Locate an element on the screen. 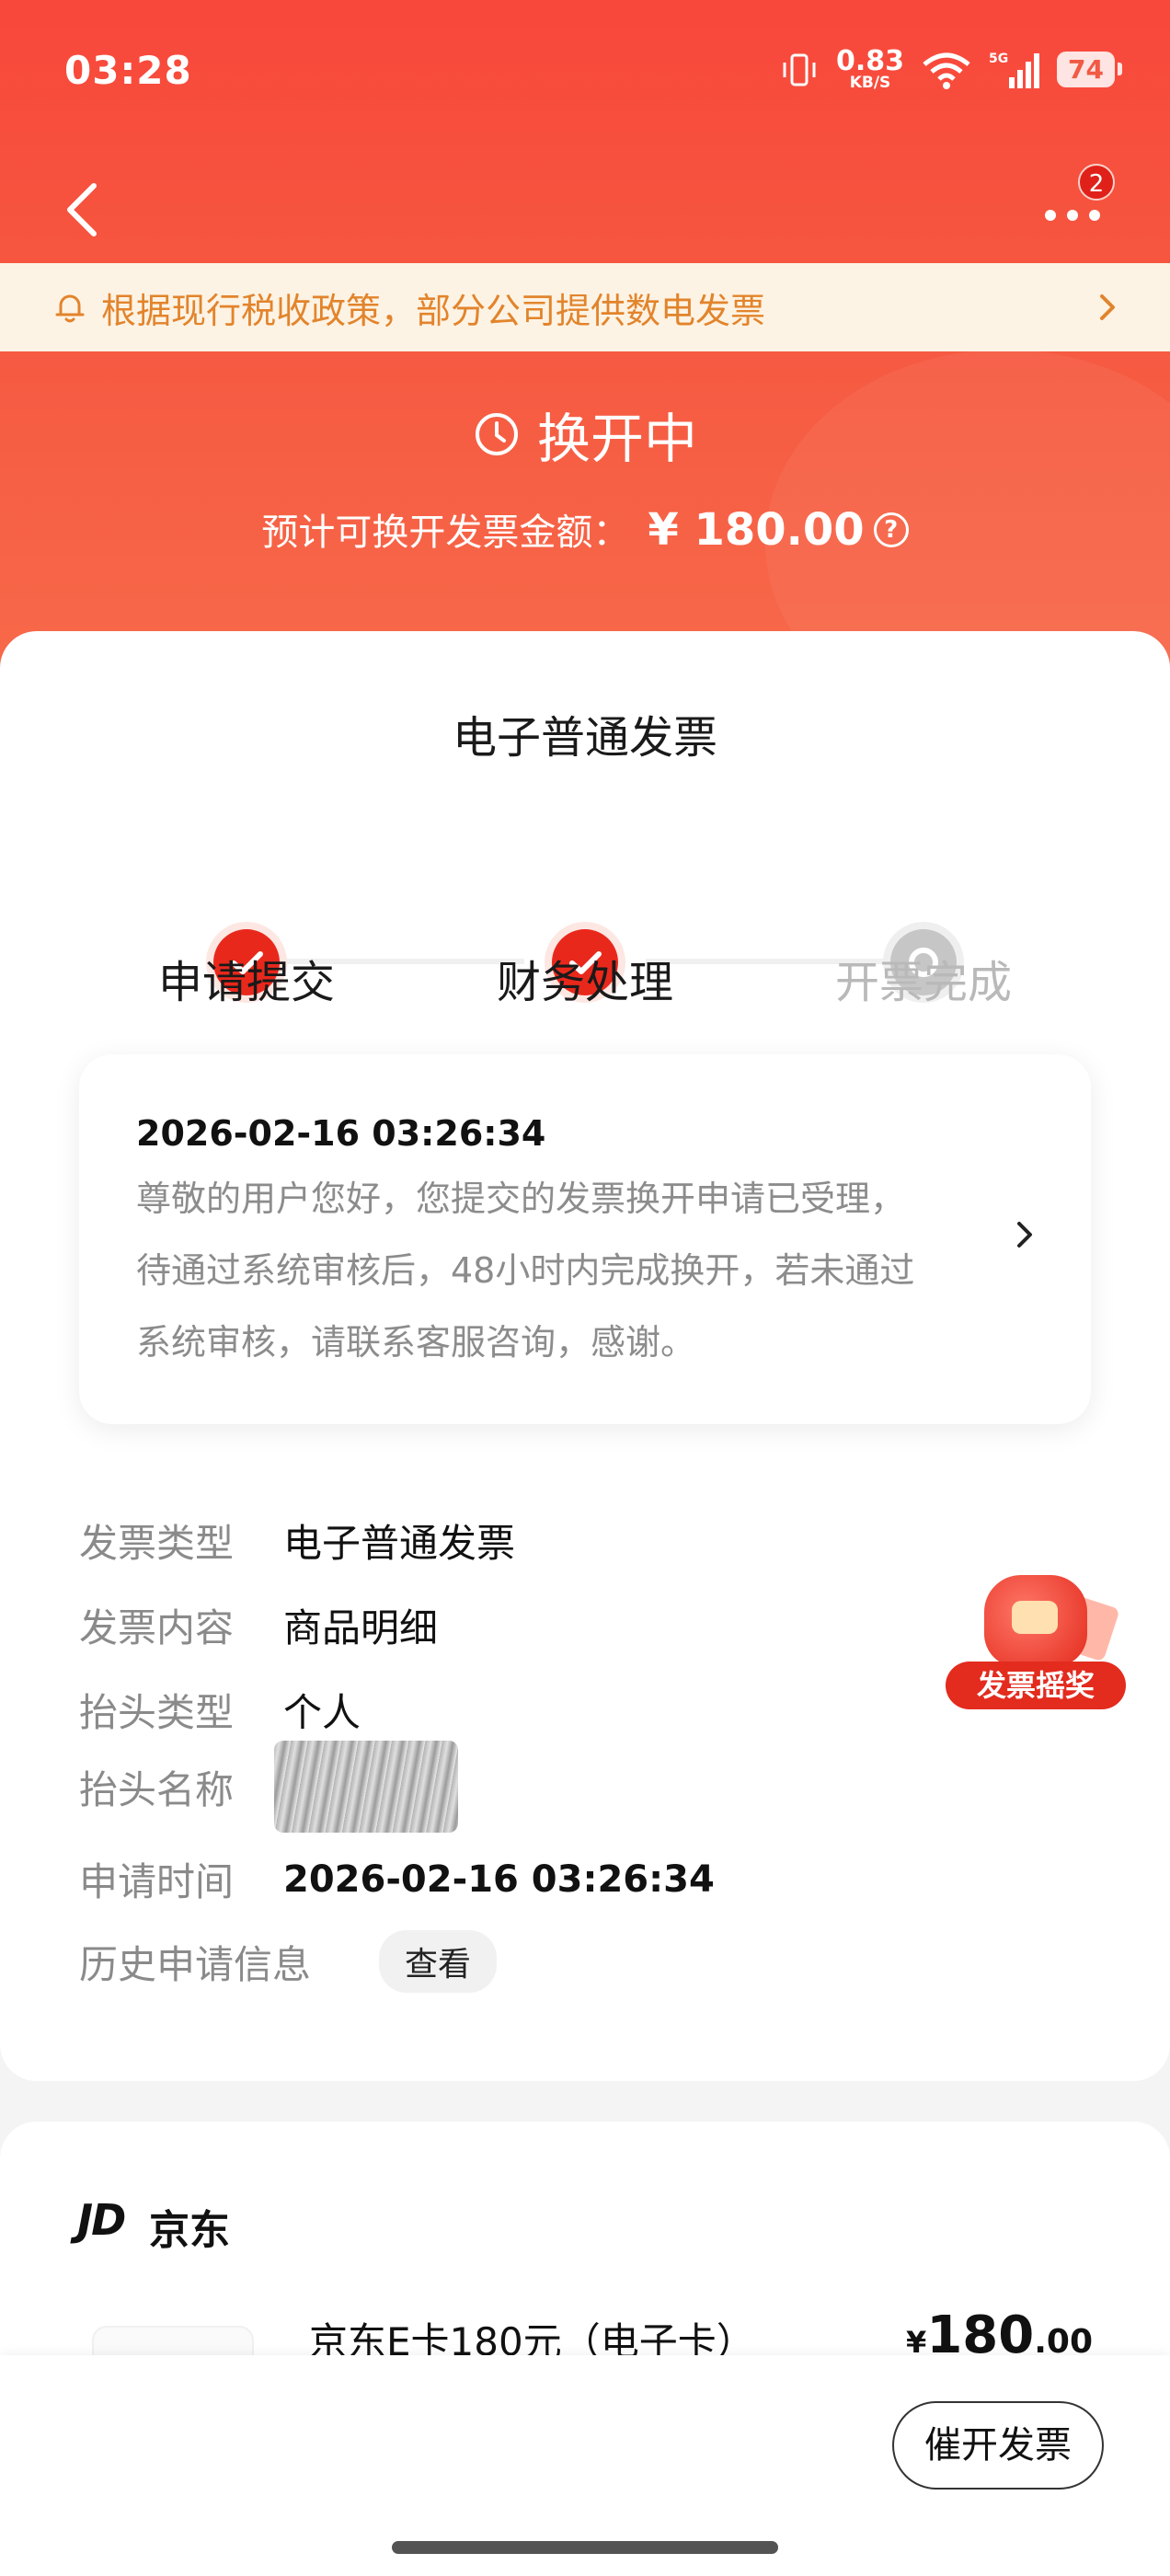 This screenshot has height=2576, width=1170. bell-icon is located at coordinates (70, 308).